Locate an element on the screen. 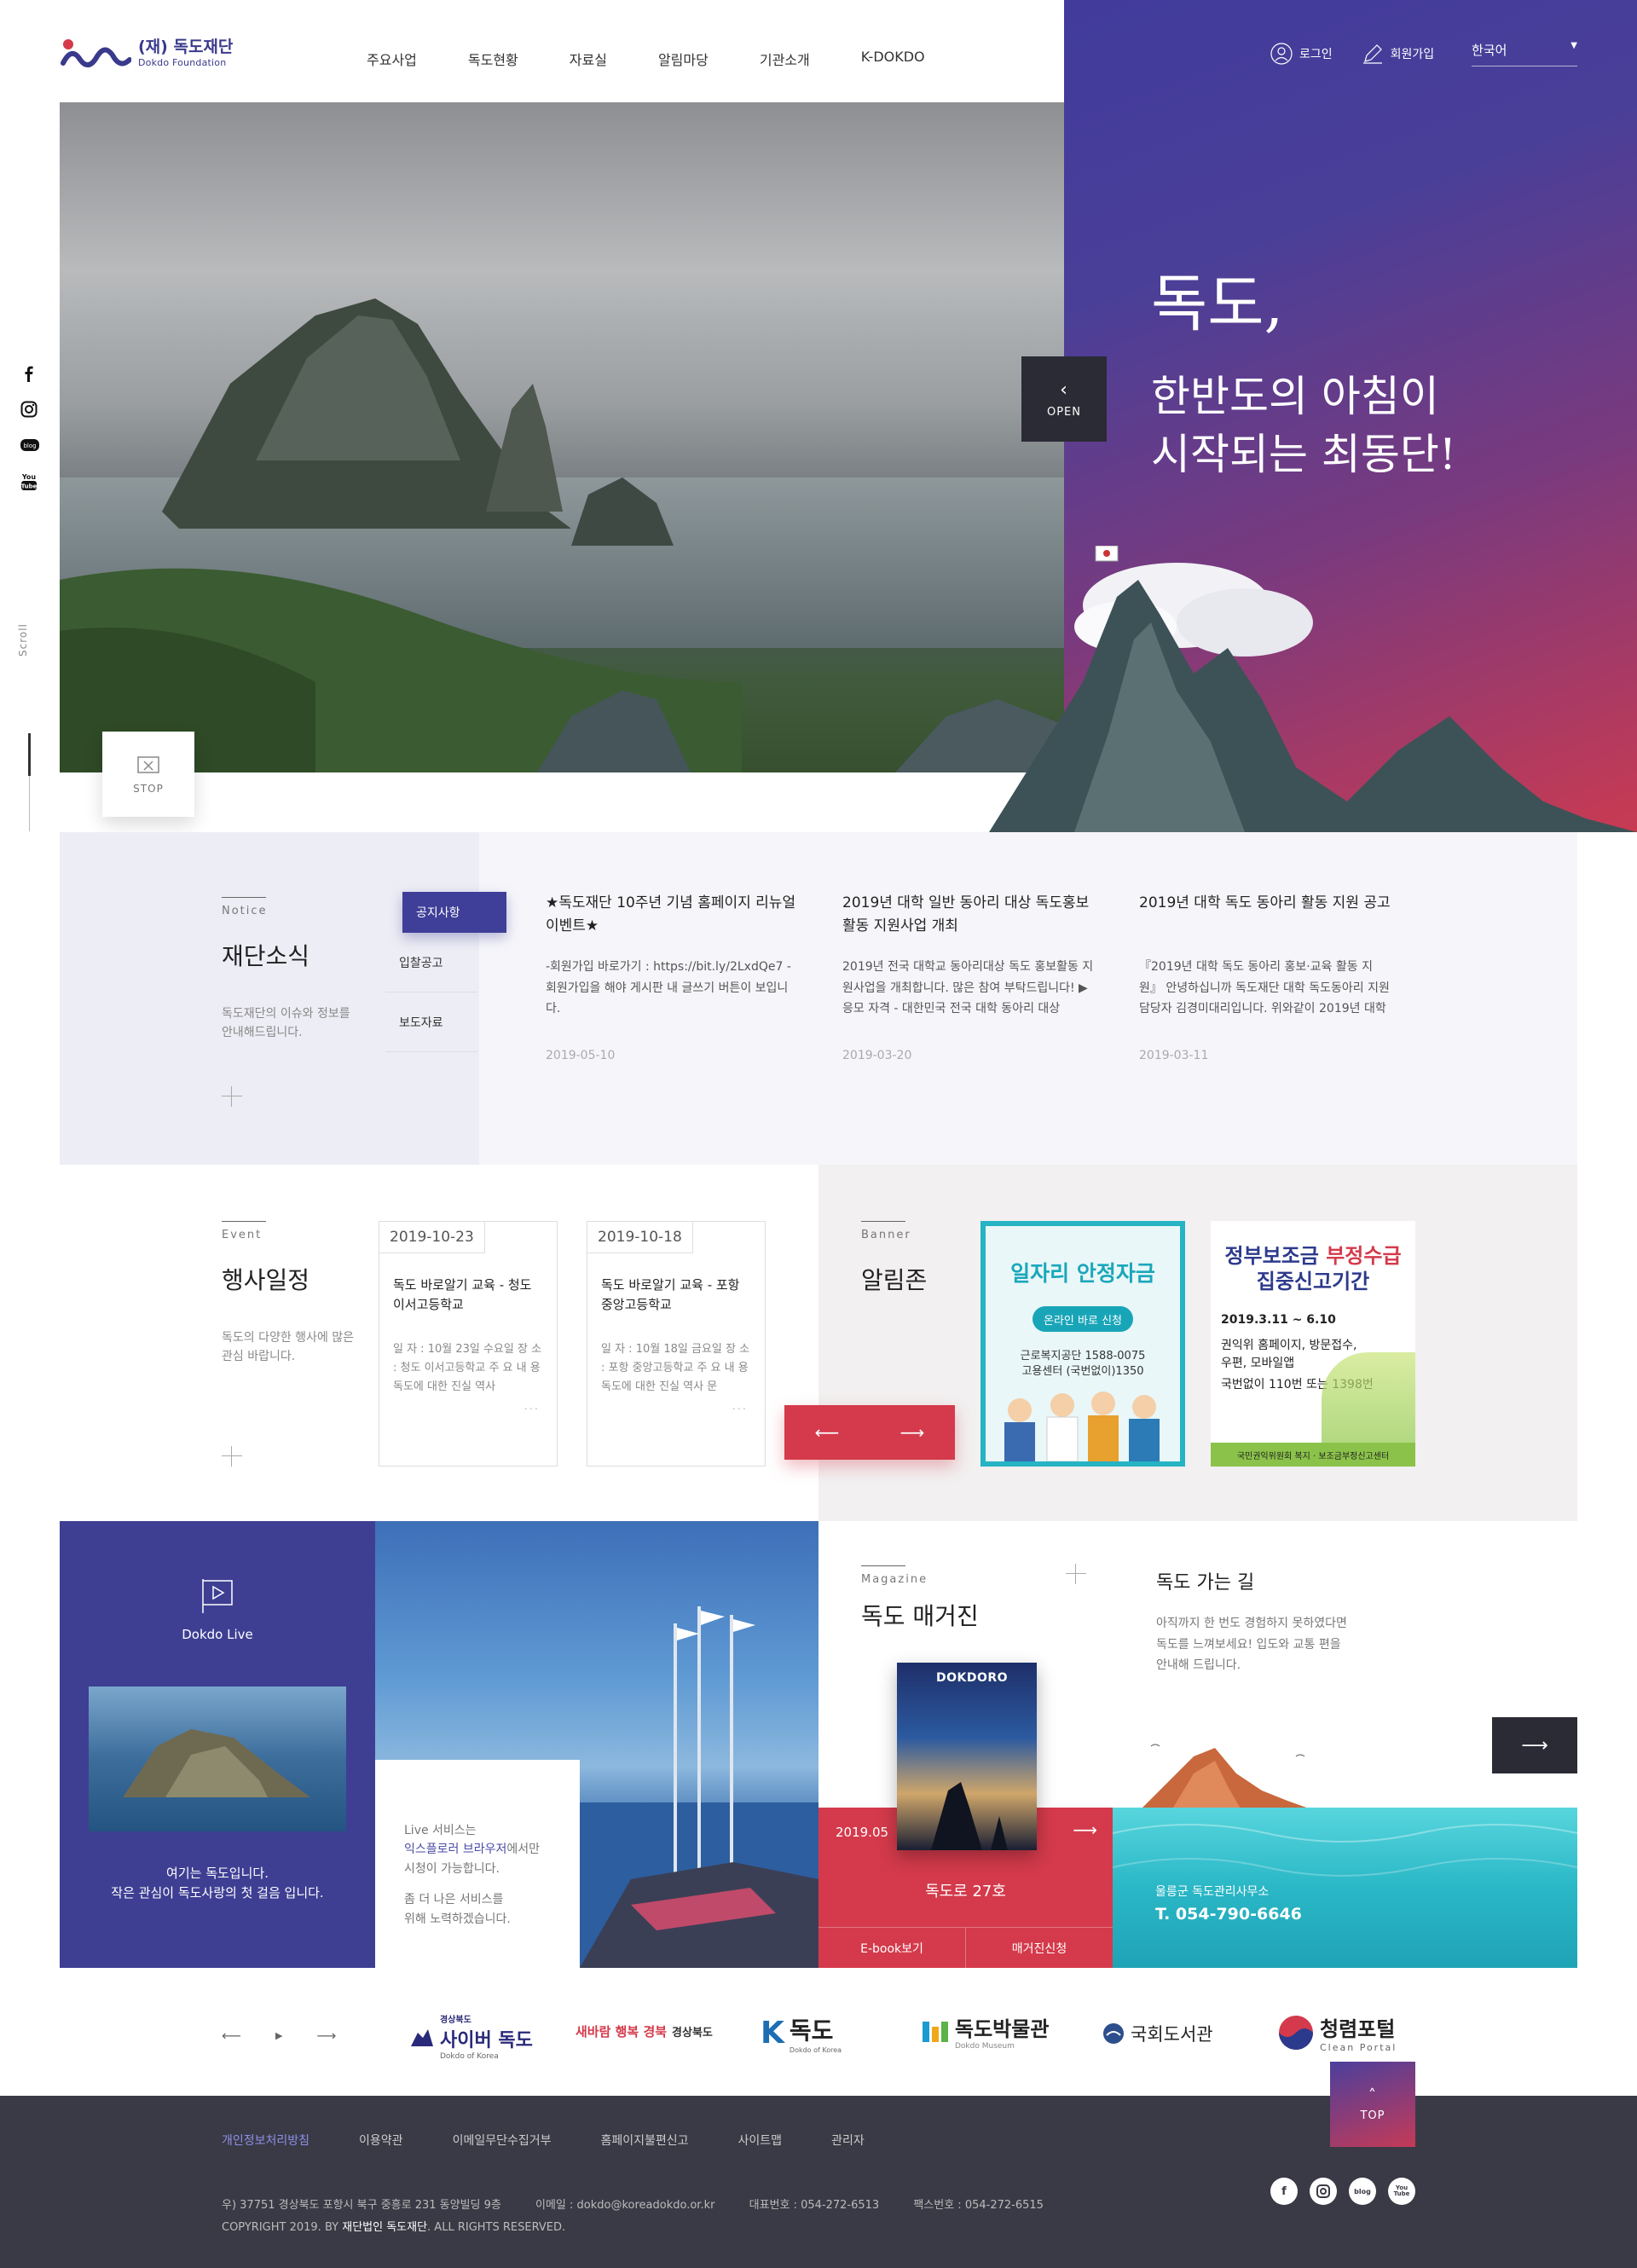 The width and height of the screenshot is (1637, 2268). town-illustration is located at coordinates (1368, 1399).